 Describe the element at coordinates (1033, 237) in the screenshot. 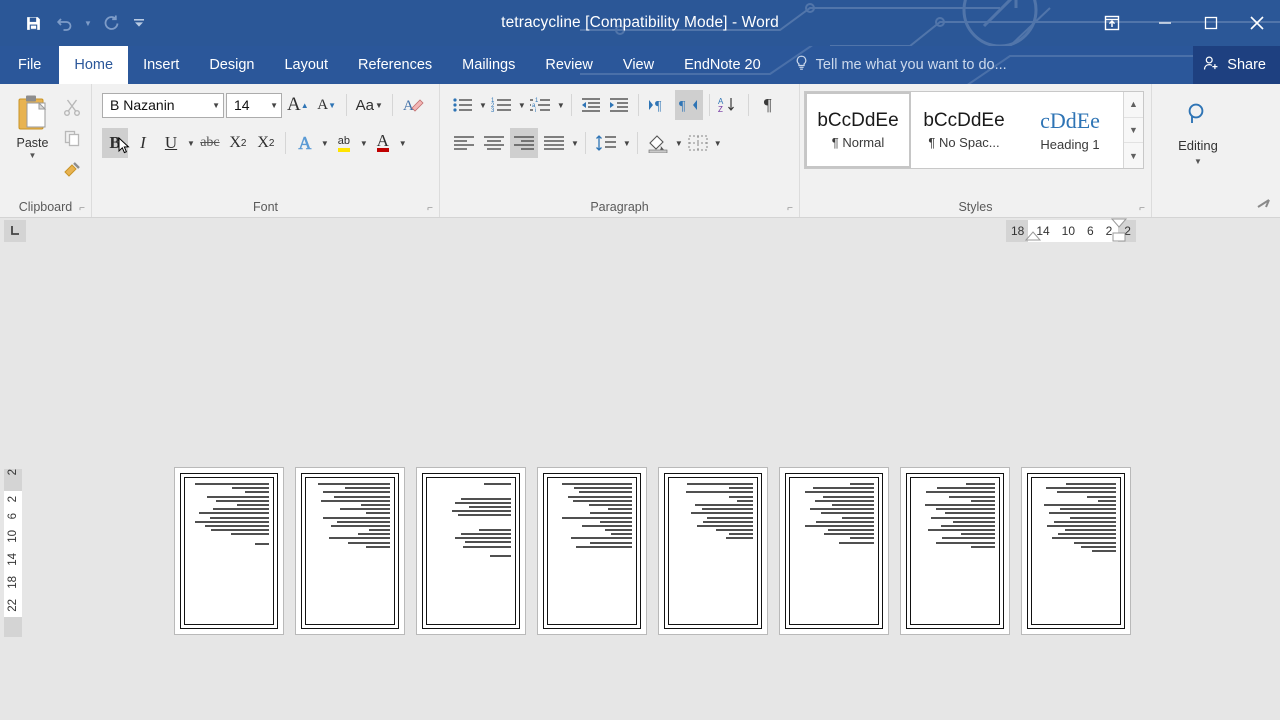

I see `left-indent-marker-icon` at that location.